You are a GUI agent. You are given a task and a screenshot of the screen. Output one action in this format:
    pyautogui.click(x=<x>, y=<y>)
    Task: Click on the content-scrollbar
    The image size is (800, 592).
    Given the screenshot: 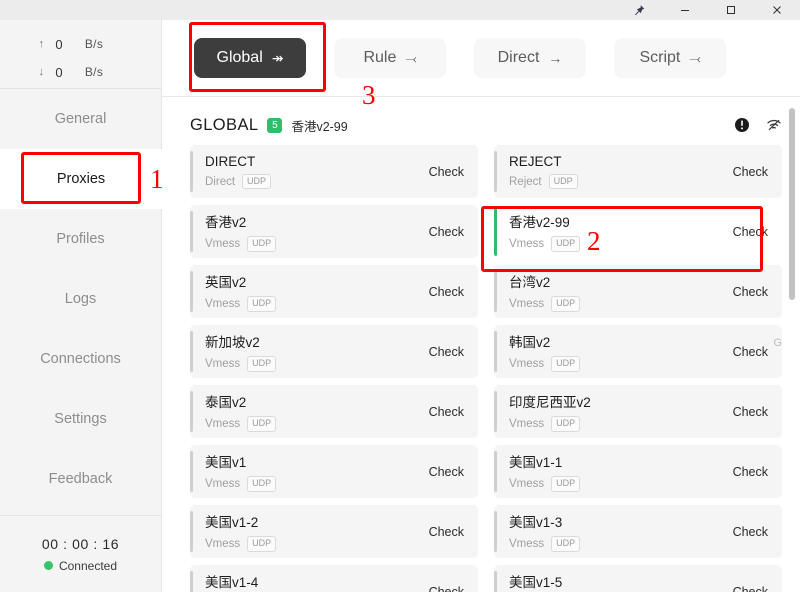 What is the action you would take?
    pyautogui.click(x=792, y=204)
    